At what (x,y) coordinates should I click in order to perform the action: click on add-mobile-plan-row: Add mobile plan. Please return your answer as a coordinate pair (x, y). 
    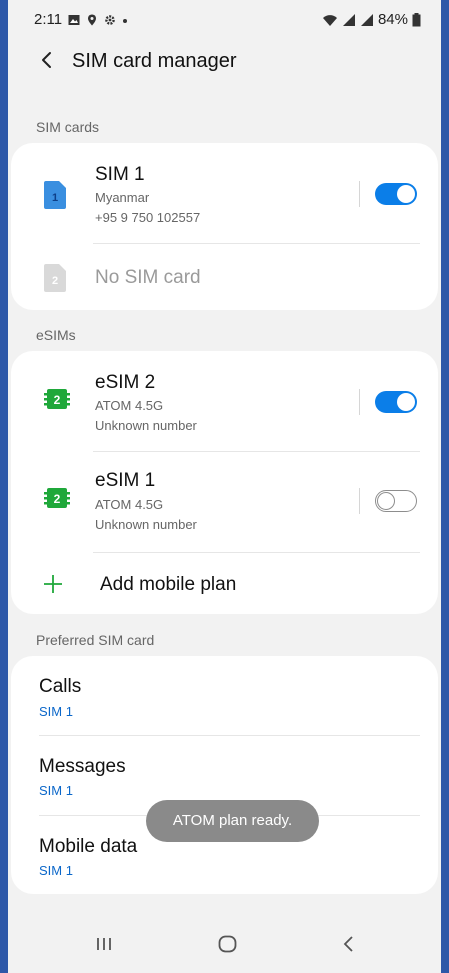
    Looking at the image, I should click on (224, 583).